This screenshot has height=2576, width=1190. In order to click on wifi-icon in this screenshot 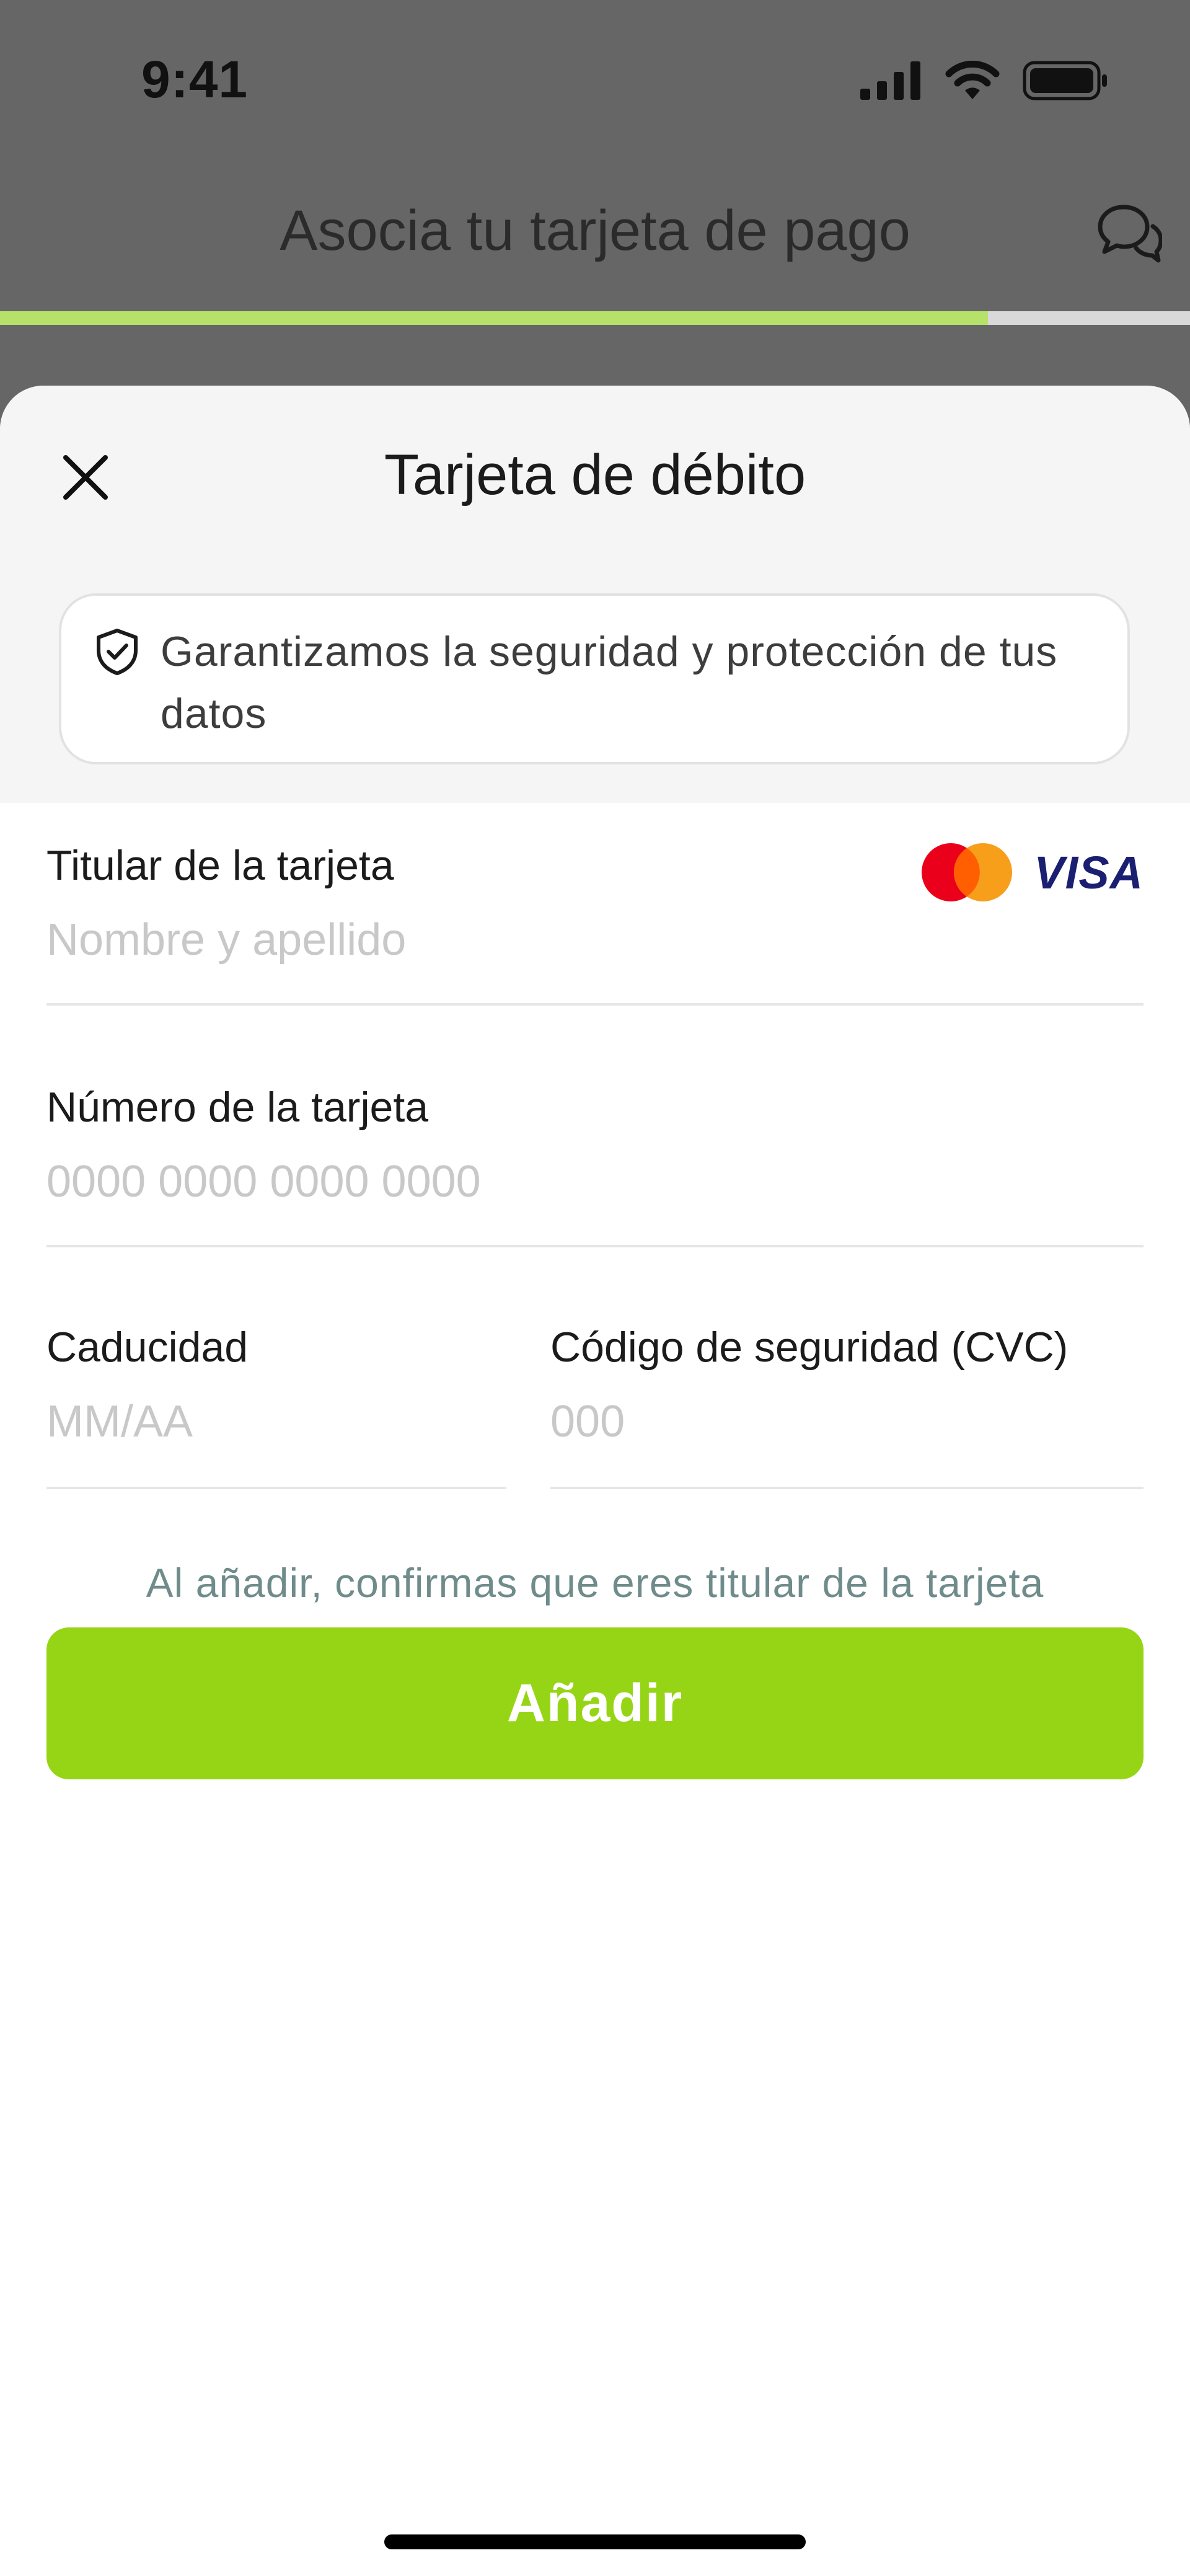, I will do `click(972, 80)`.